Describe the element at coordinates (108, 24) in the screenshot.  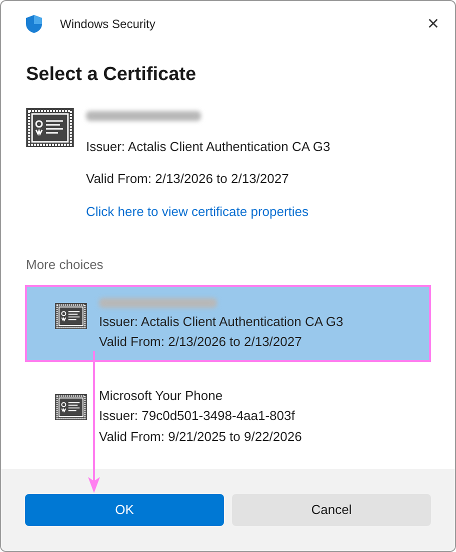
I see `window-title: Windows Security` at that location.